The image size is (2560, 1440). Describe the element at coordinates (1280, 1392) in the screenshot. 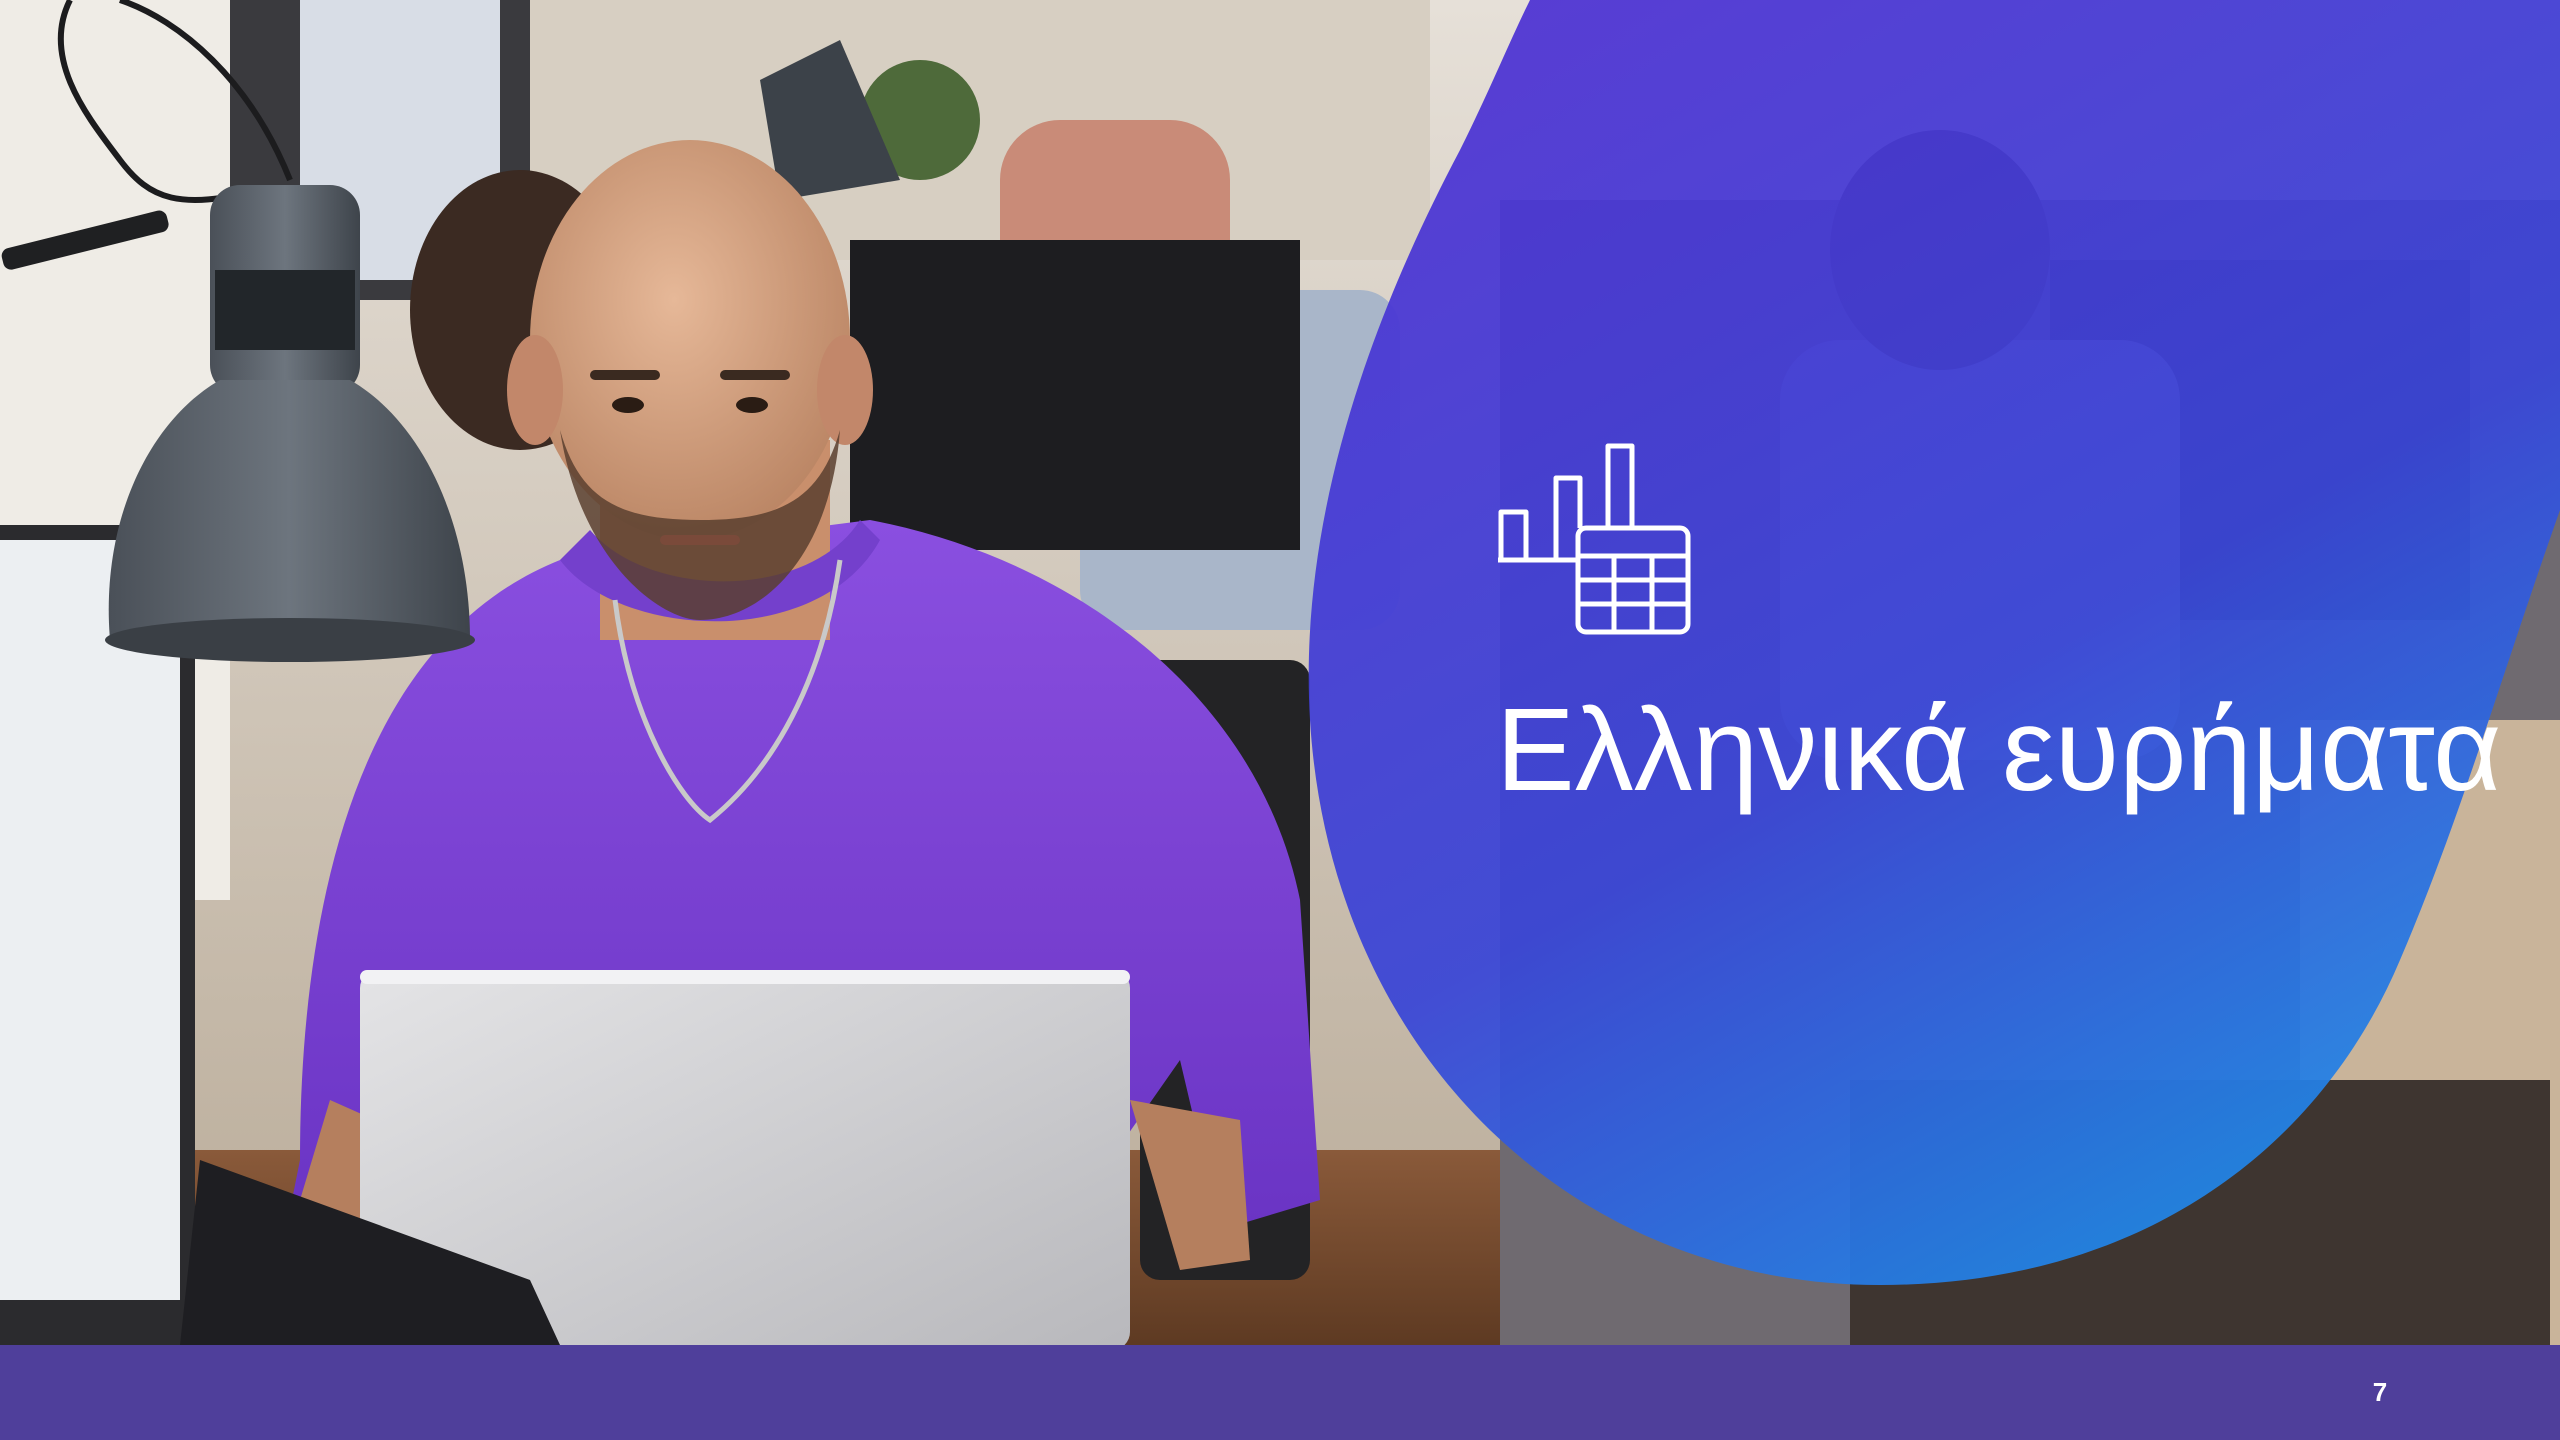

I see `footer-bar` at that location.